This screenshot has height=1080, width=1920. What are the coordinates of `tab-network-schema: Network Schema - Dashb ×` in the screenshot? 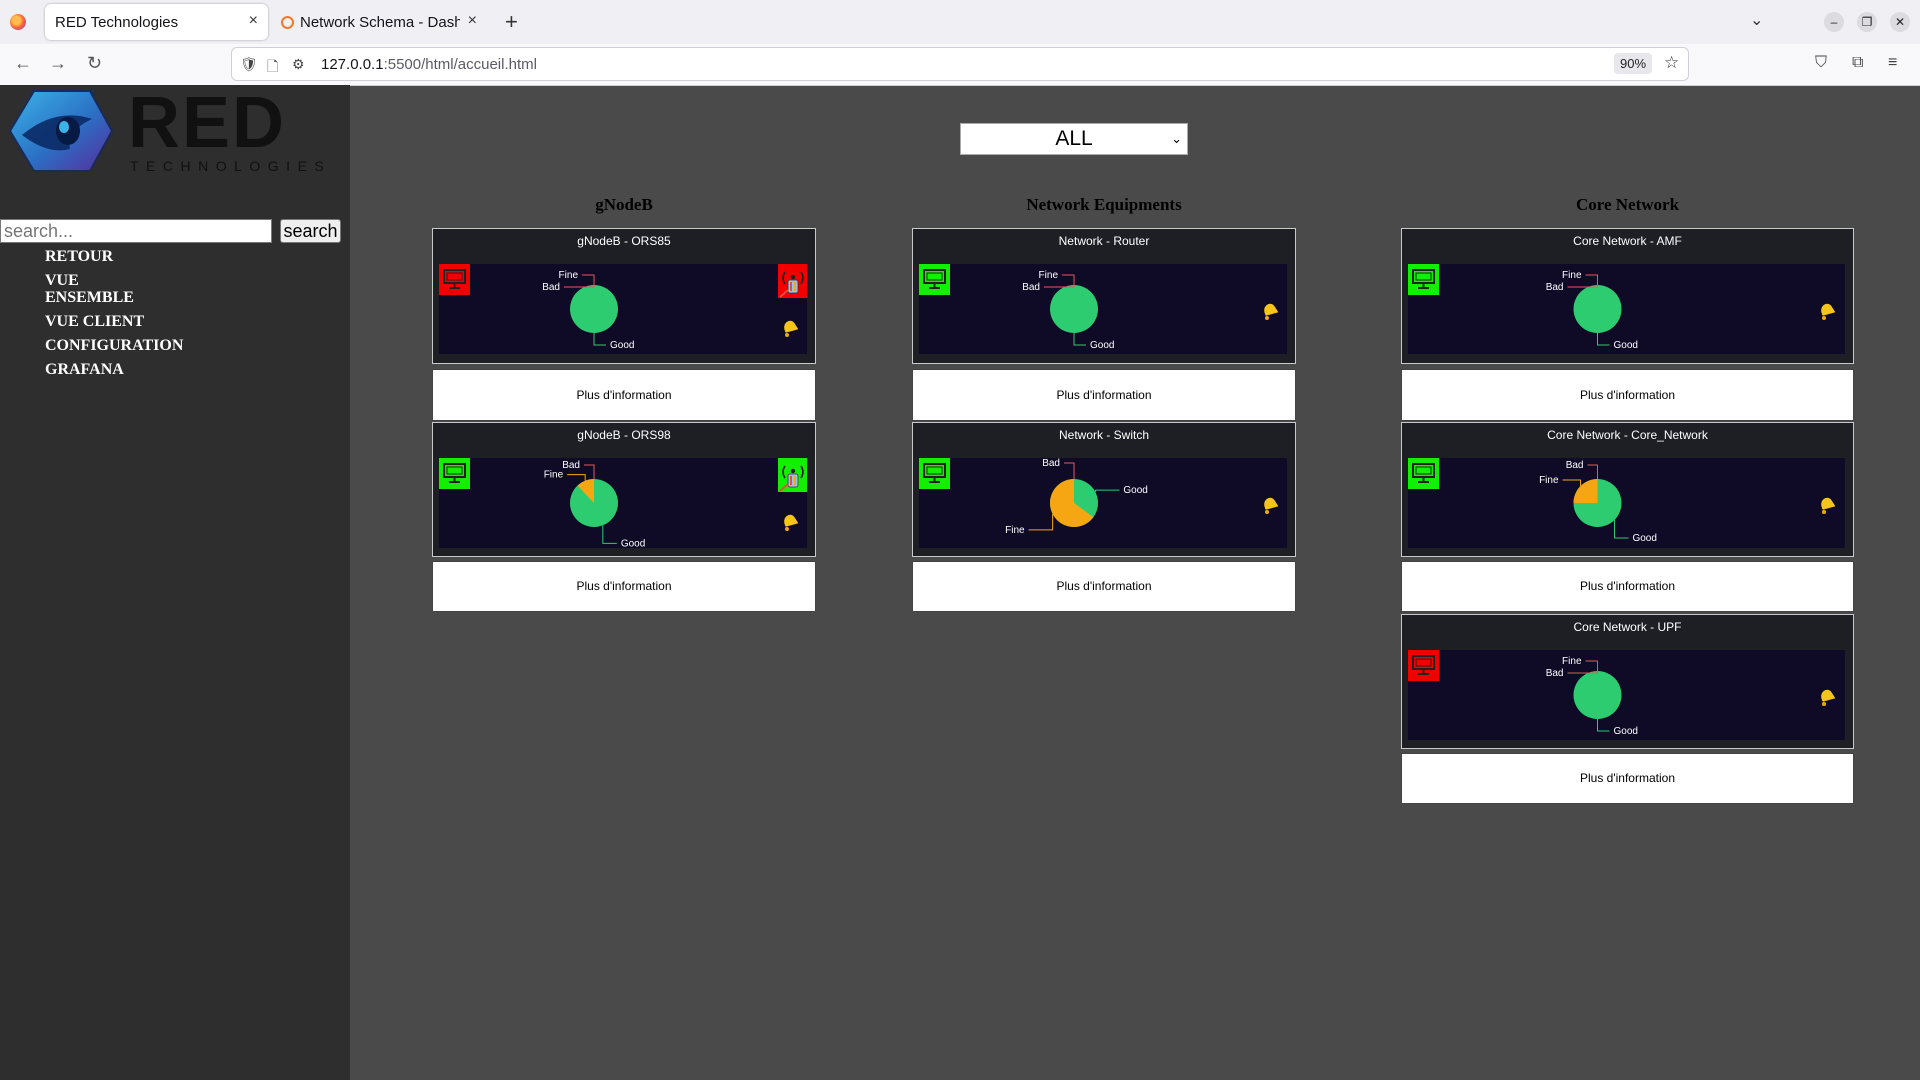 It's located at (379, 22).